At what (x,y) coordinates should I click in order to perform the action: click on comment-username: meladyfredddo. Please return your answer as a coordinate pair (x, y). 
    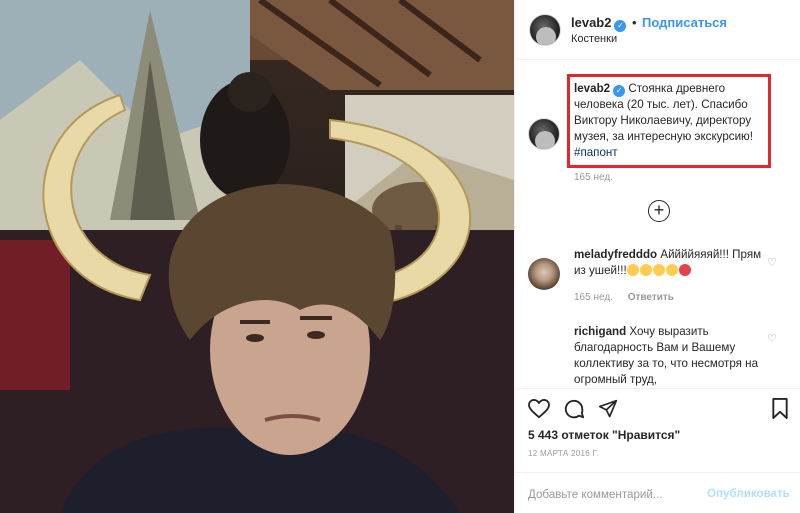
    Looking at the image, I should click on (615, 254).